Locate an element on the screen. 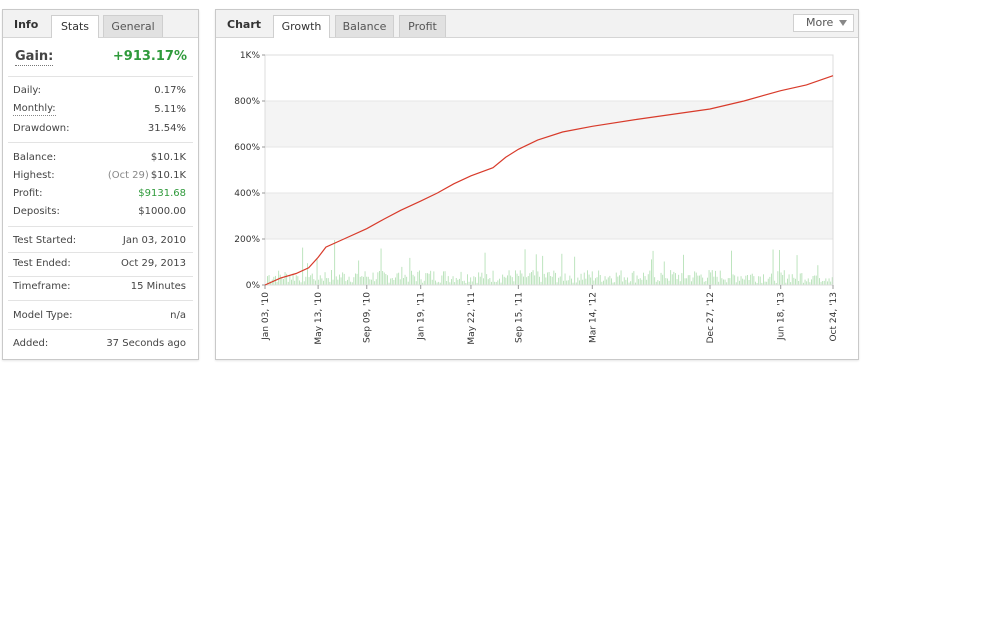 The width and height of the screenshot is (1008, 630). more-dropdown-button: More is located at coordinates (823, 23).